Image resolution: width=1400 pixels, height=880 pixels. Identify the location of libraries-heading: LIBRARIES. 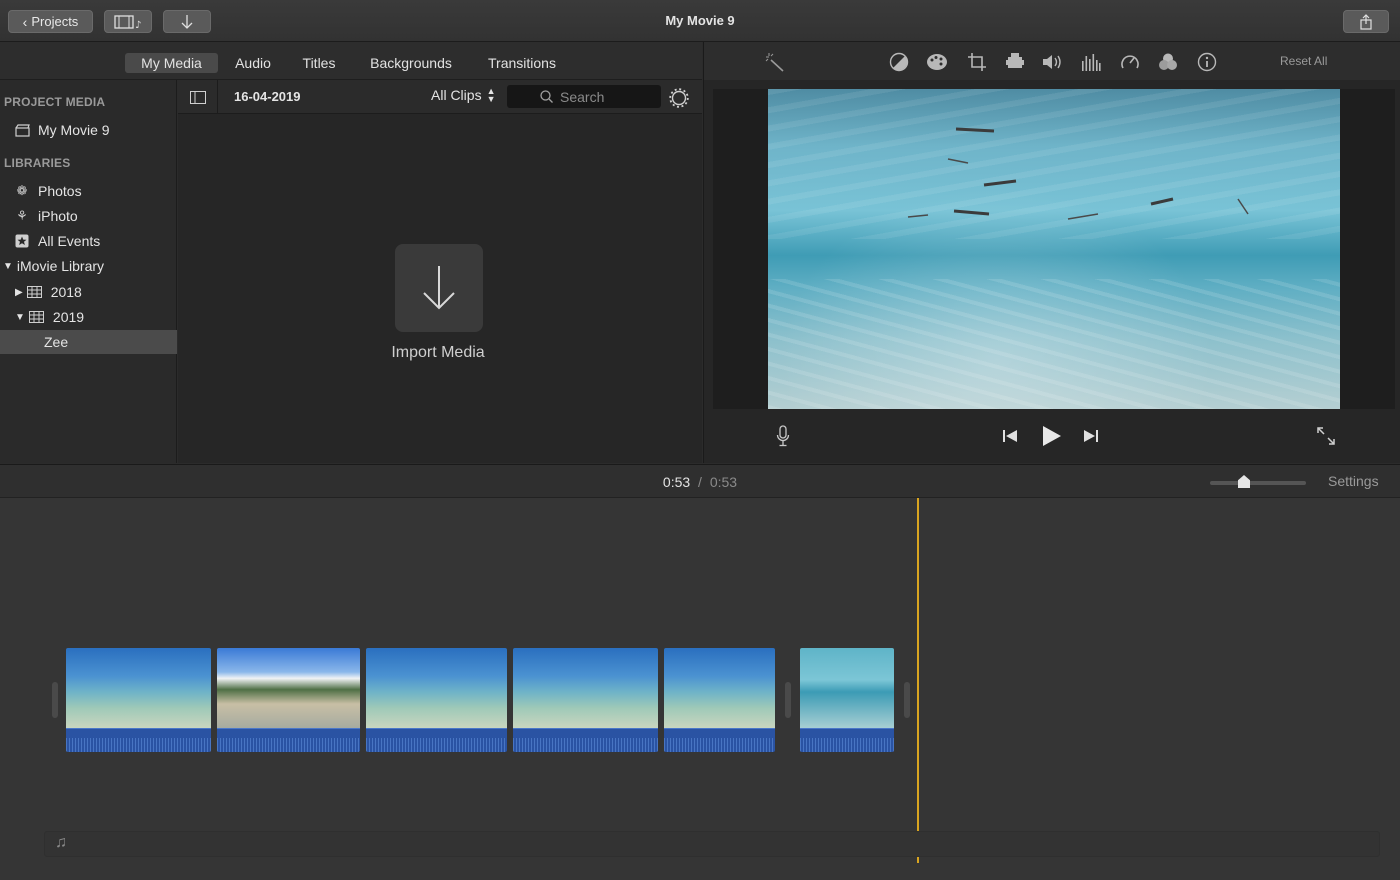
(37, 163).